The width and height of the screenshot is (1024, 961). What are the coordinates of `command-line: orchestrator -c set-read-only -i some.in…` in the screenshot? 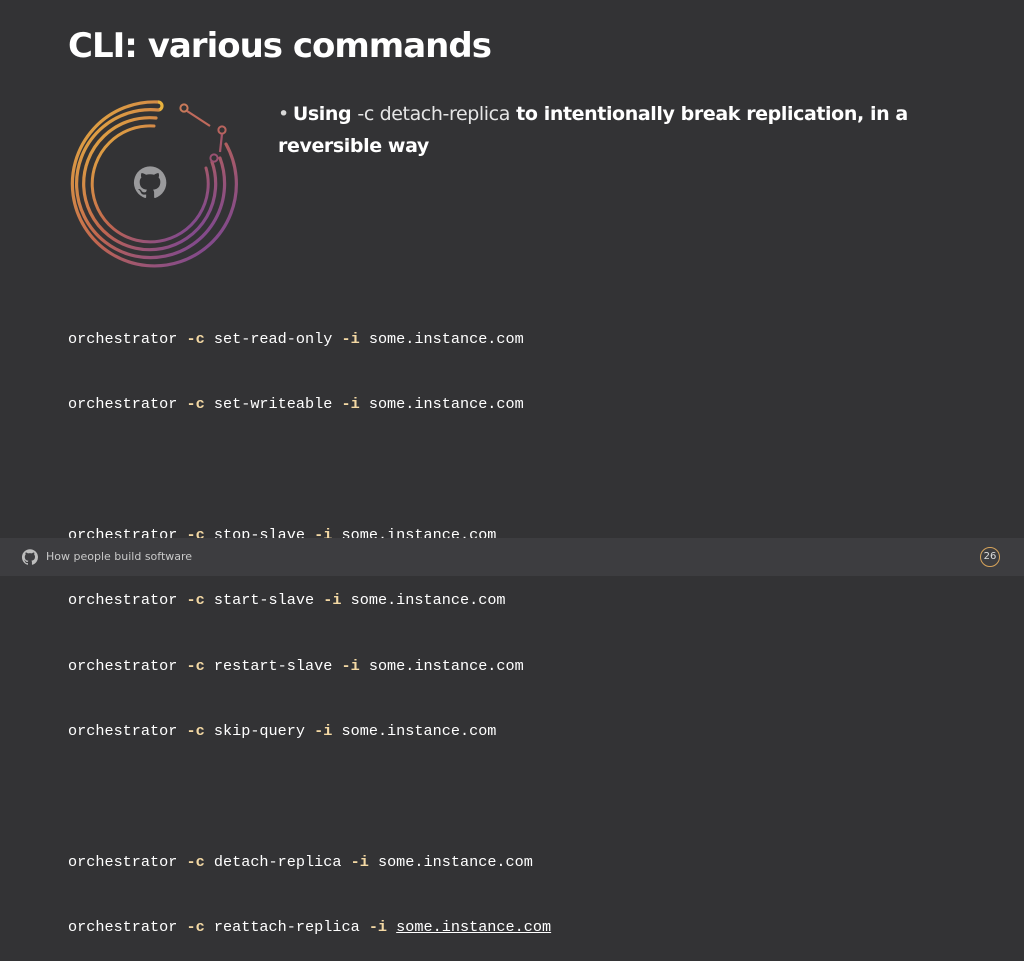 It's located at (309, 340).